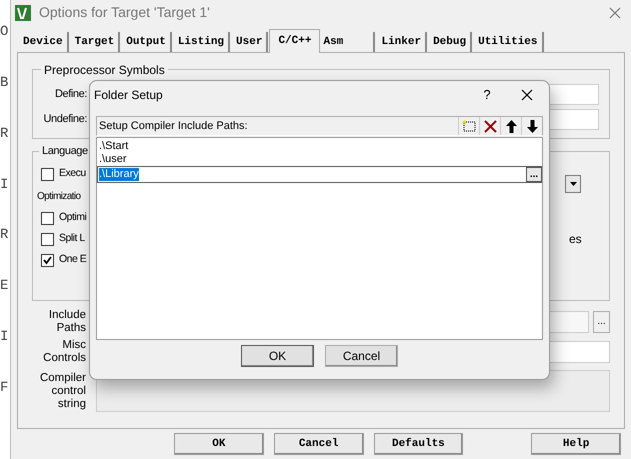 The height and width of the screenshot is (459, 631). I want to click on field-label: Include Paths, so click(67, 321).